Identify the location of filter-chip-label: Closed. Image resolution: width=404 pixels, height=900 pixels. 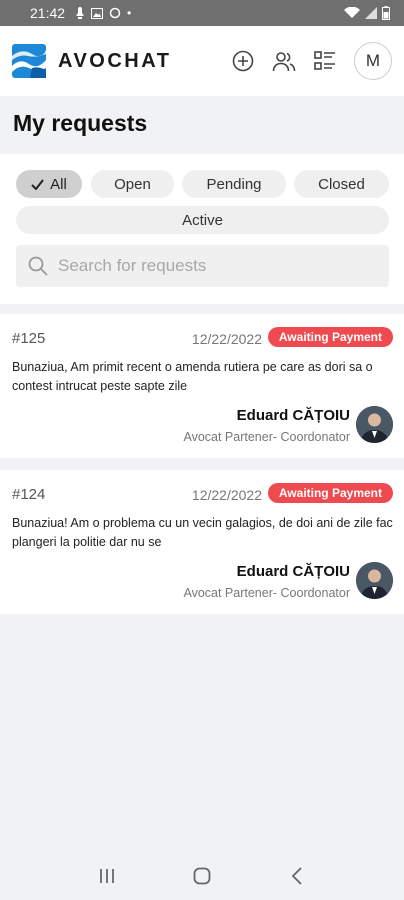
(341, 184).